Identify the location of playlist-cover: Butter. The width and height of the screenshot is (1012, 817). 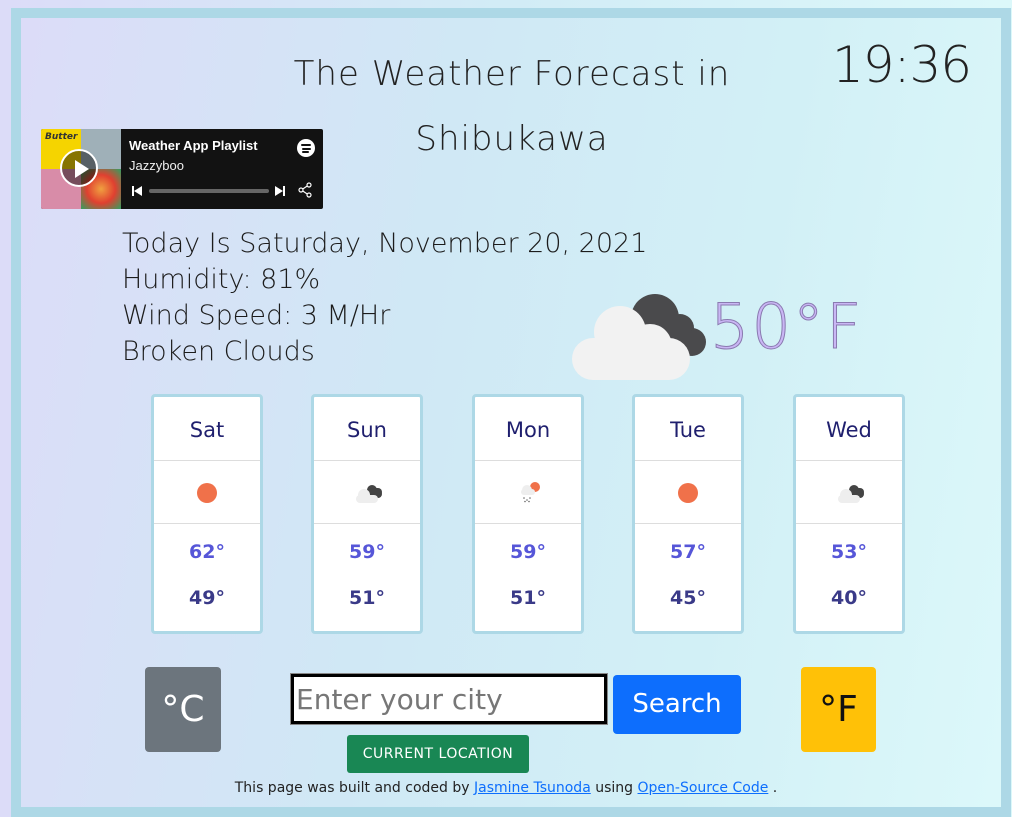
(81, 169).